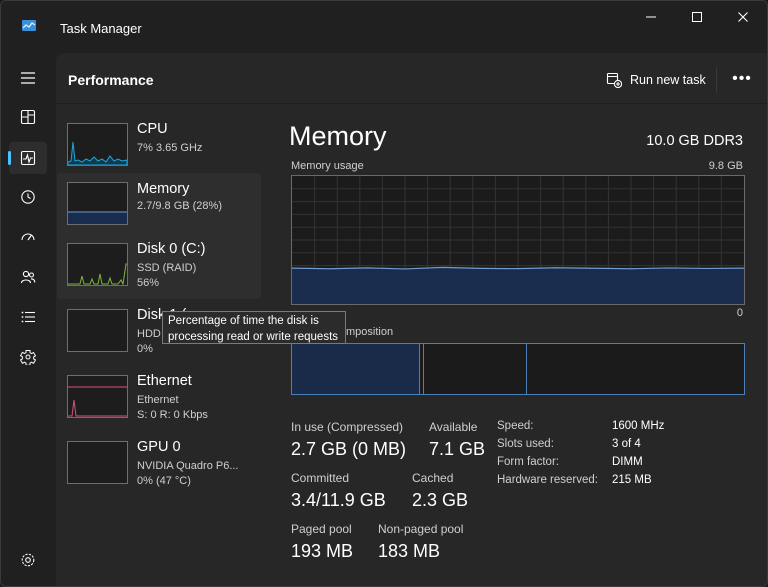 Image resolution: width=768 pixels, height=587 pixels. Describe the element at coordinates (694, 141) in the screenshot. I see `memory-spec: 10.0 GB DDR3` at that location.